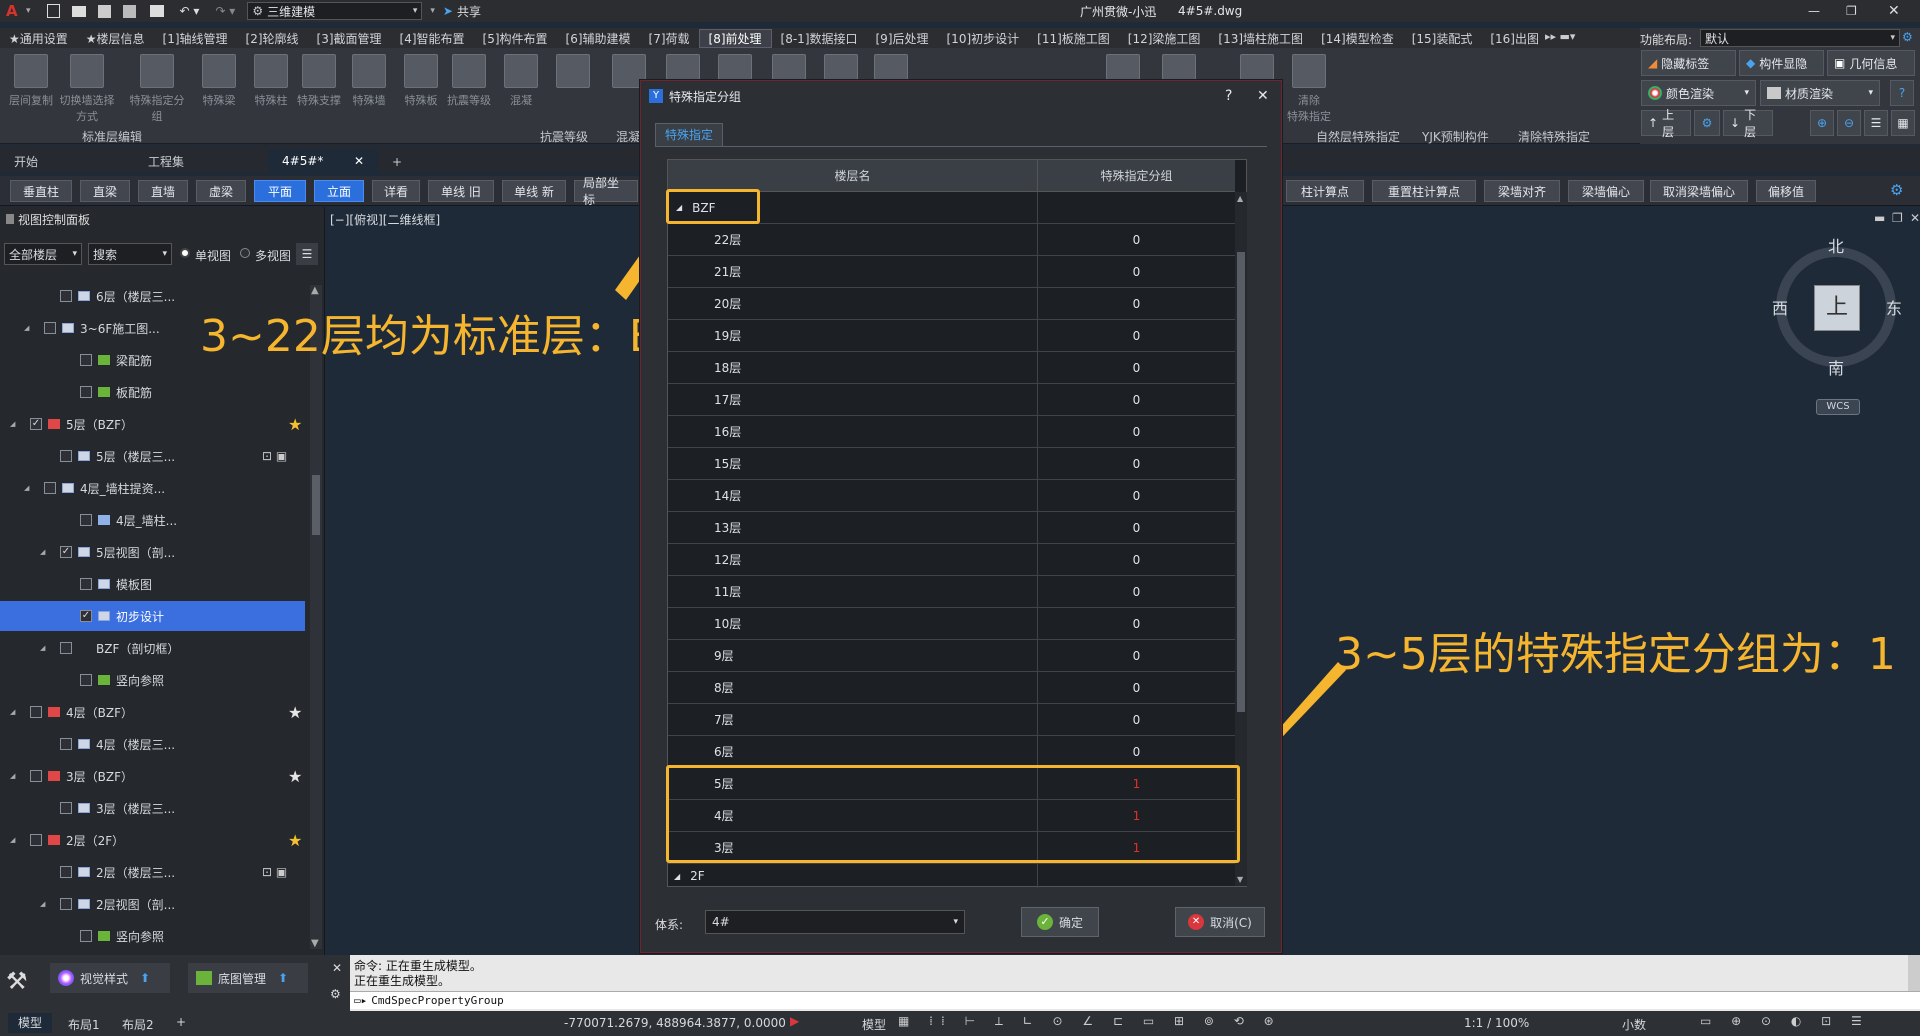 This screenshot has height=1036, width=1920. What do you see at coordinates (104, 978) in the screenshot?
I see `visual-style-label: 视觉样式` at bounding box center [104, 978].